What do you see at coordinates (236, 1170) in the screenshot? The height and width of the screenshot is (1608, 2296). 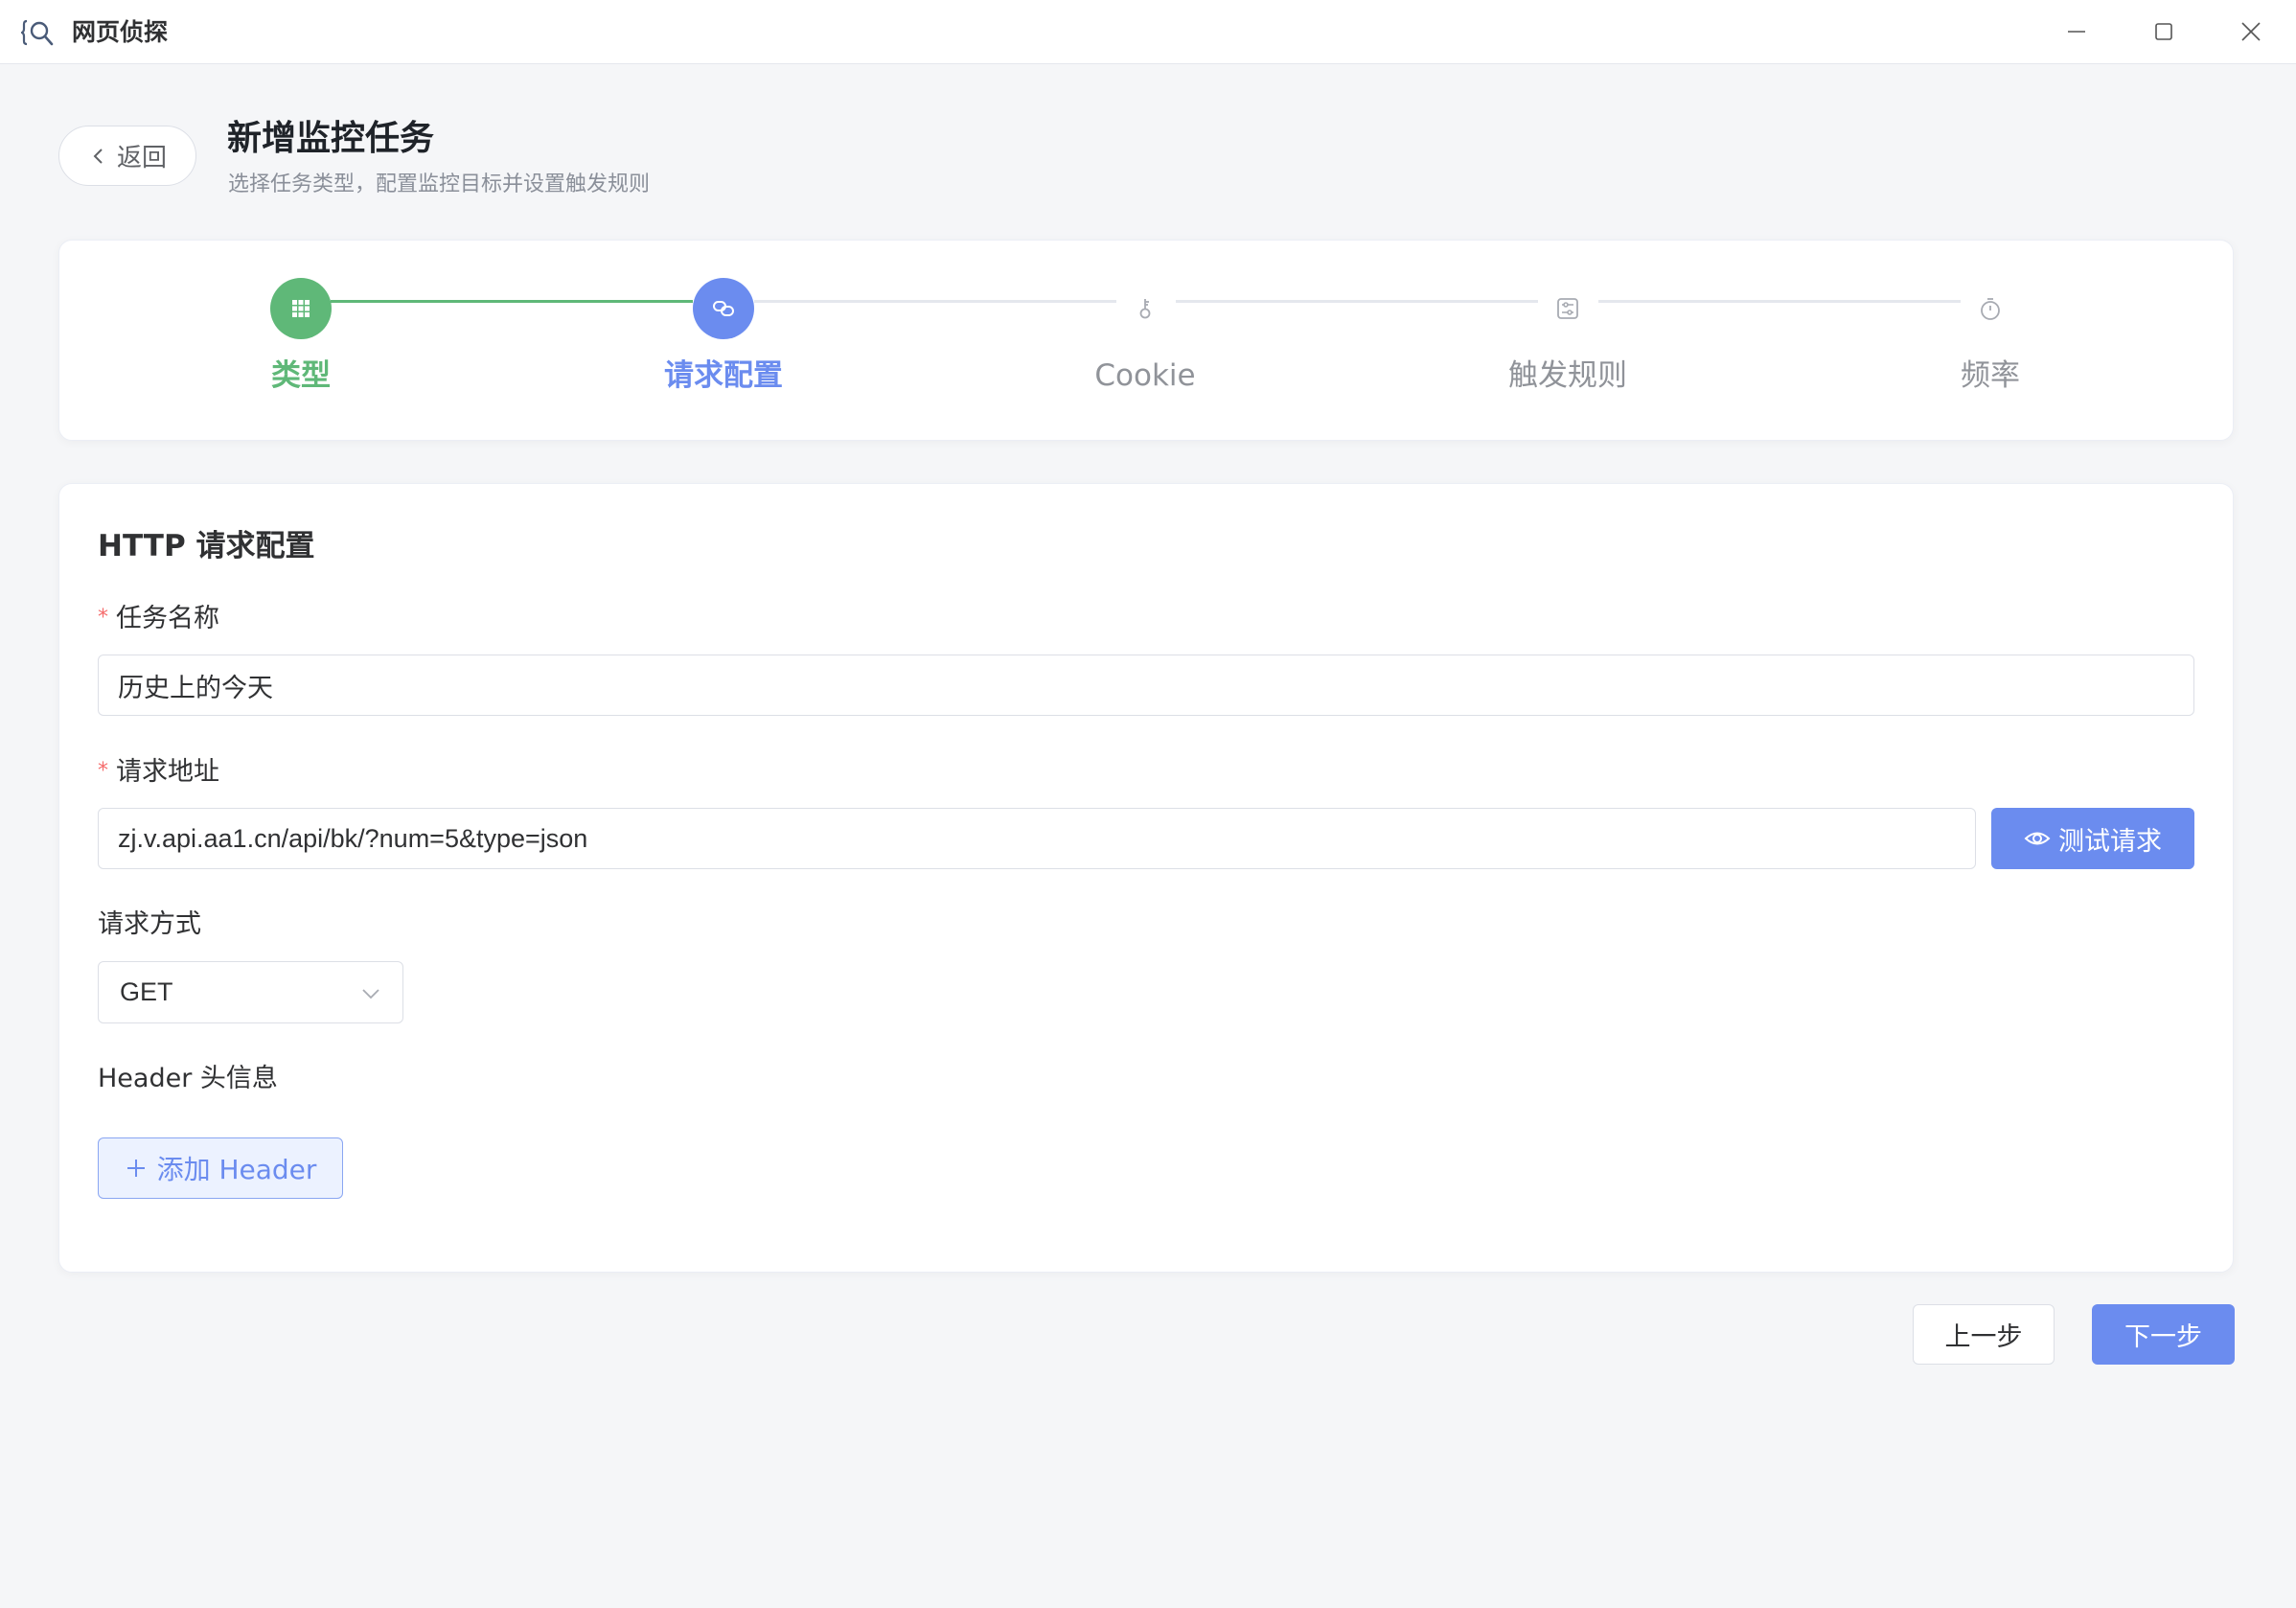 I see `add-header-label: 添加 Header` at bounding box center [236, 1170].